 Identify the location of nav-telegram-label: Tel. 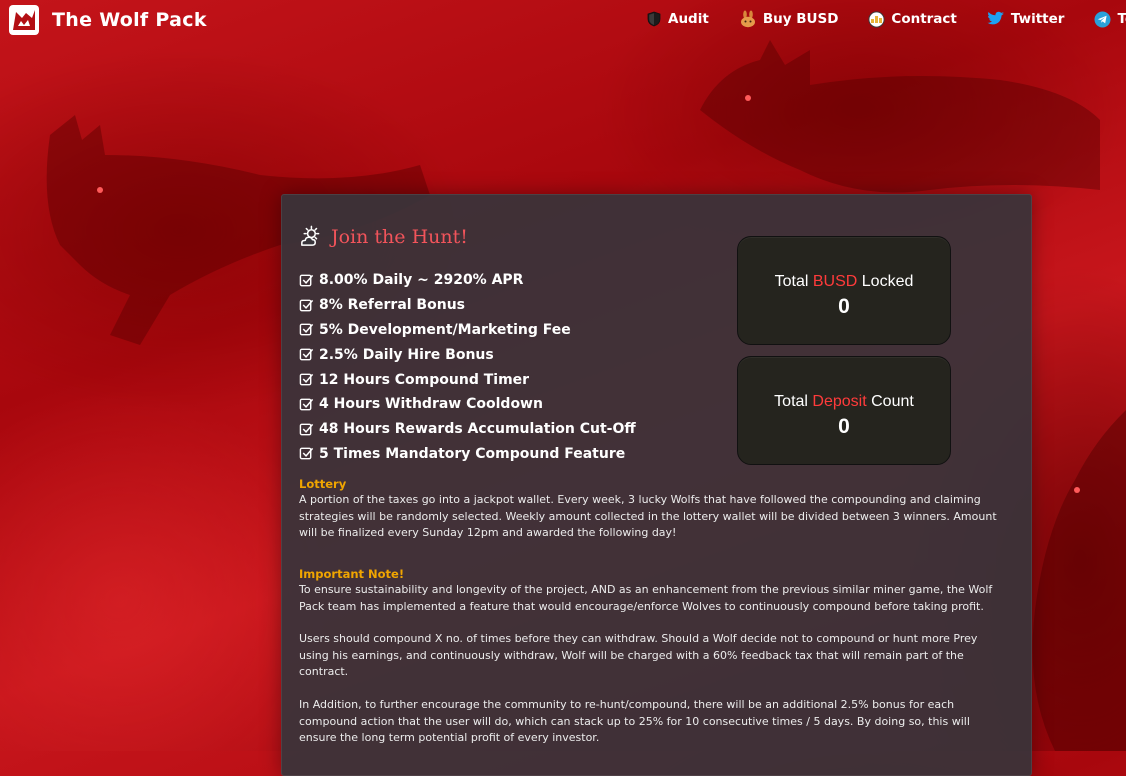
(1121, 19).